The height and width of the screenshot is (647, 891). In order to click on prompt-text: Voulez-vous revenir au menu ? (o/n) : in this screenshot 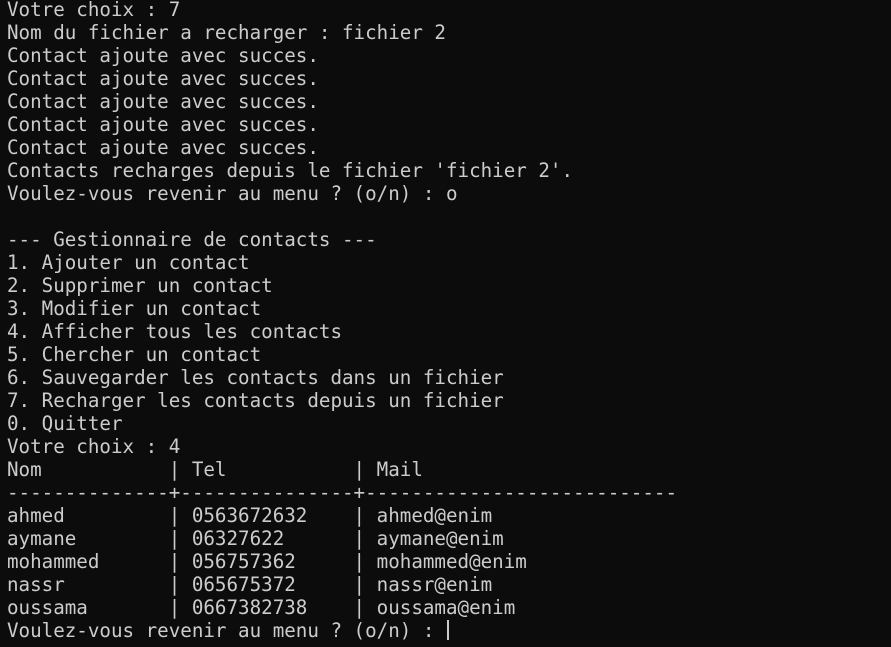, I will do `click(226, 630)`.